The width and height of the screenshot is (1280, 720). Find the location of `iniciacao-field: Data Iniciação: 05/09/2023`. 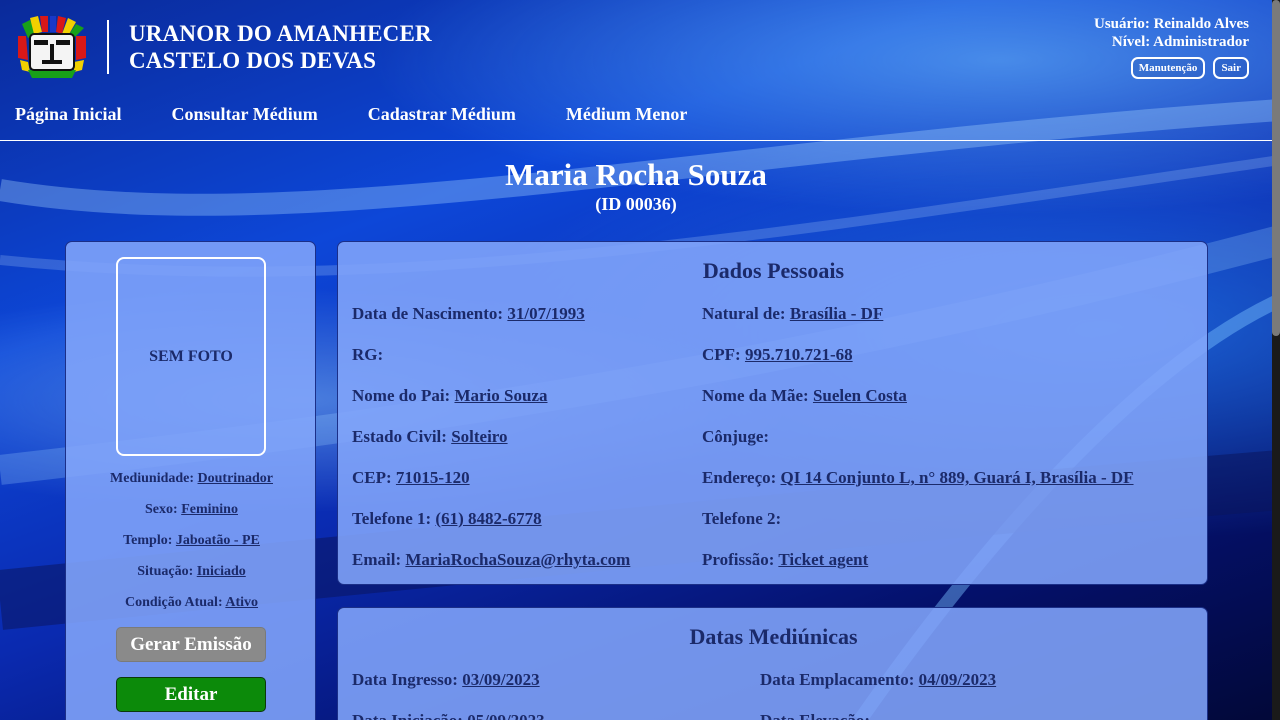

iniciacao-field: Data Iniciação: 05/09/2023 is located at coordinates (448, 715).